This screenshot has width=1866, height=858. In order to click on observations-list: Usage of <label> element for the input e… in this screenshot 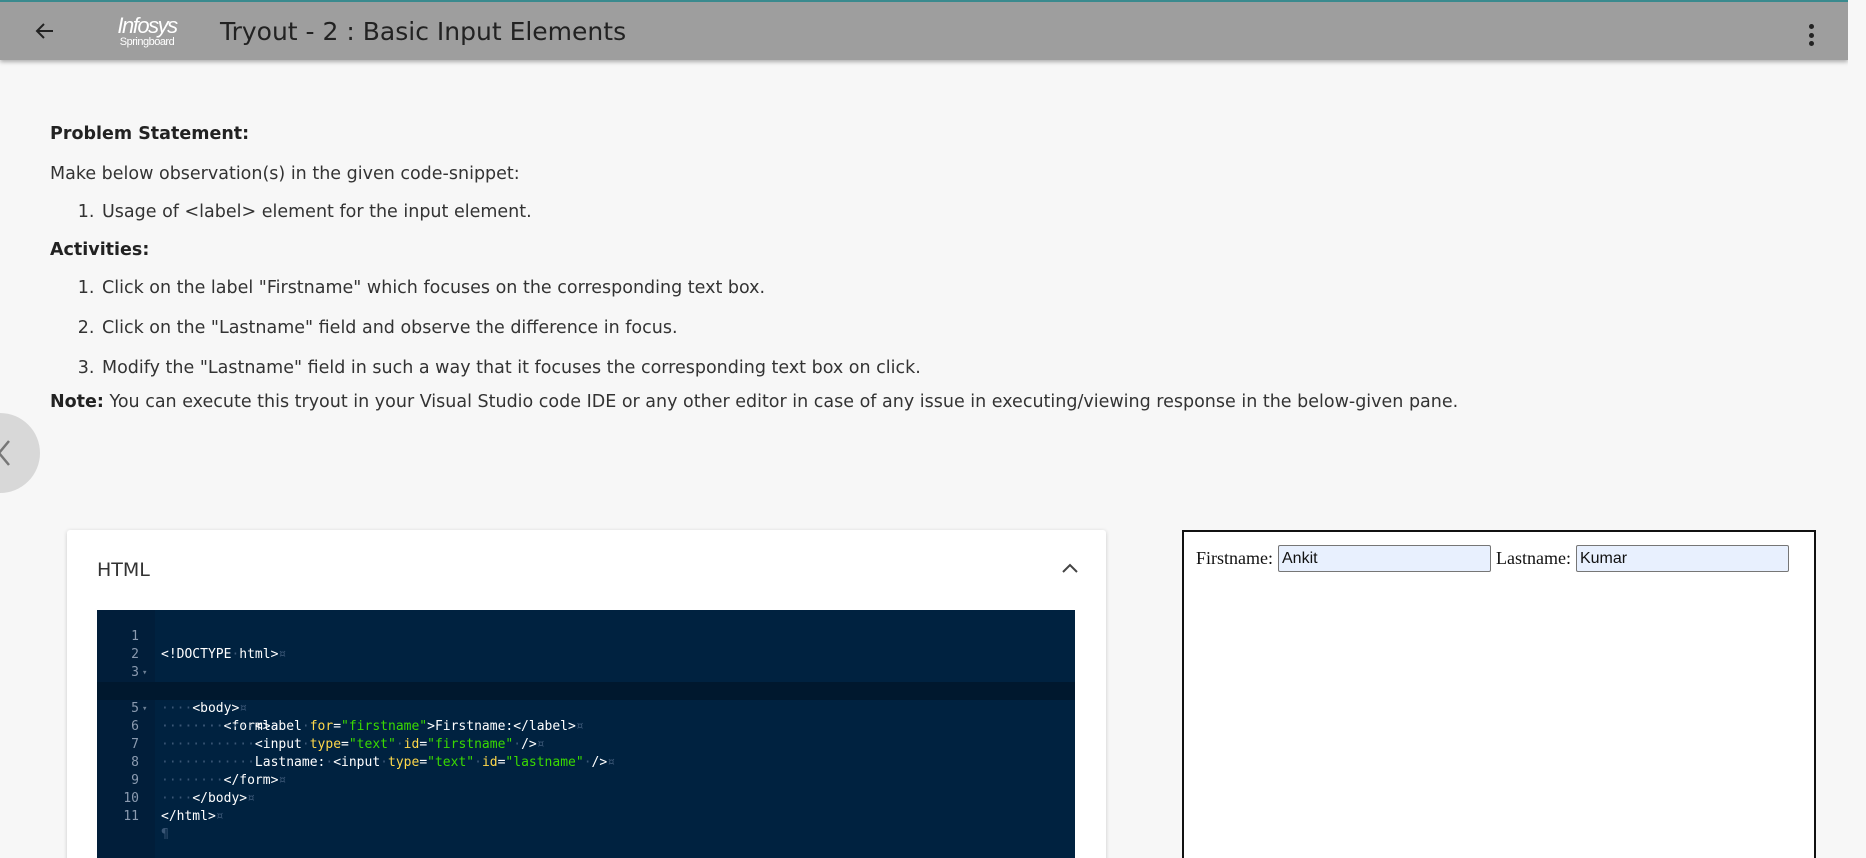, I will do `click(945, 212)`.